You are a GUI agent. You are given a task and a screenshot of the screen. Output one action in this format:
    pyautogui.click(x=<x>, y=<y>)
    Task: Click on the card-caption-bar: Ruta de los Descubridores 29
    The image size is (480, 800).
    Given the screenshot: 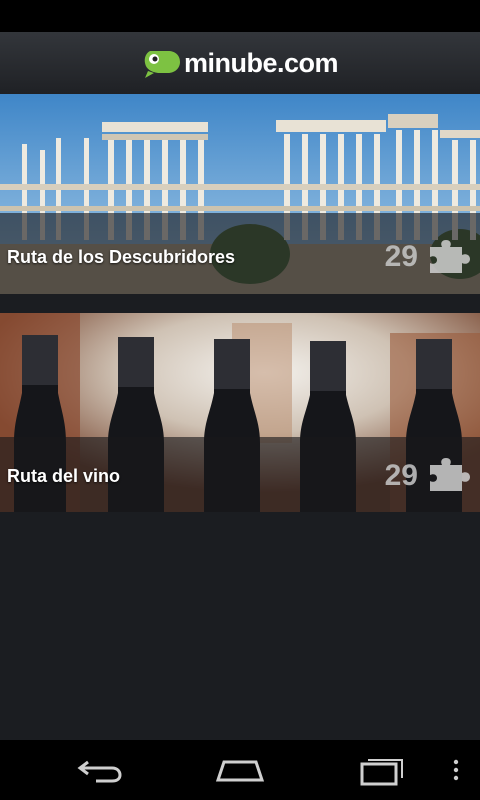 What is the action you would take?
    pyautogui.click(x=240, y=253)
    